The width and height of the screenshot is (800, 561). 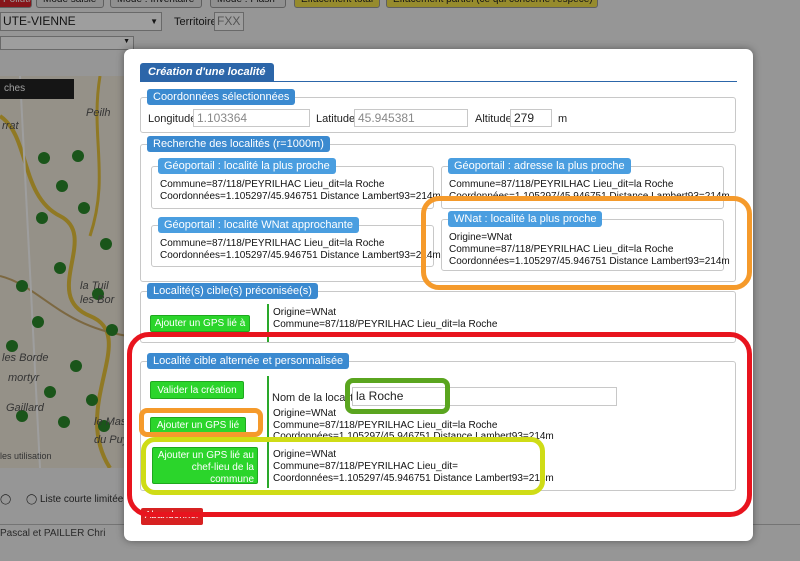 I want to click on wnat-nearest-legend: WNat : localité la plus proche, so click(x=525, y=219).